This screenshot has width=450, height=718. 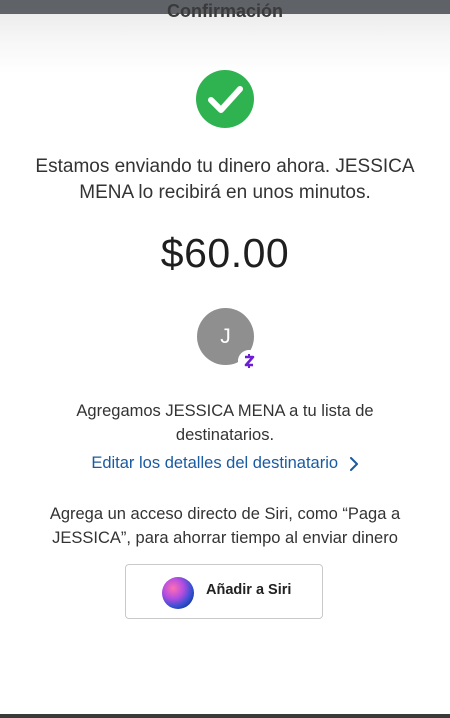 I want to click on add-to-siri-button: Añadir a Siri, so click(x=224, y=591).